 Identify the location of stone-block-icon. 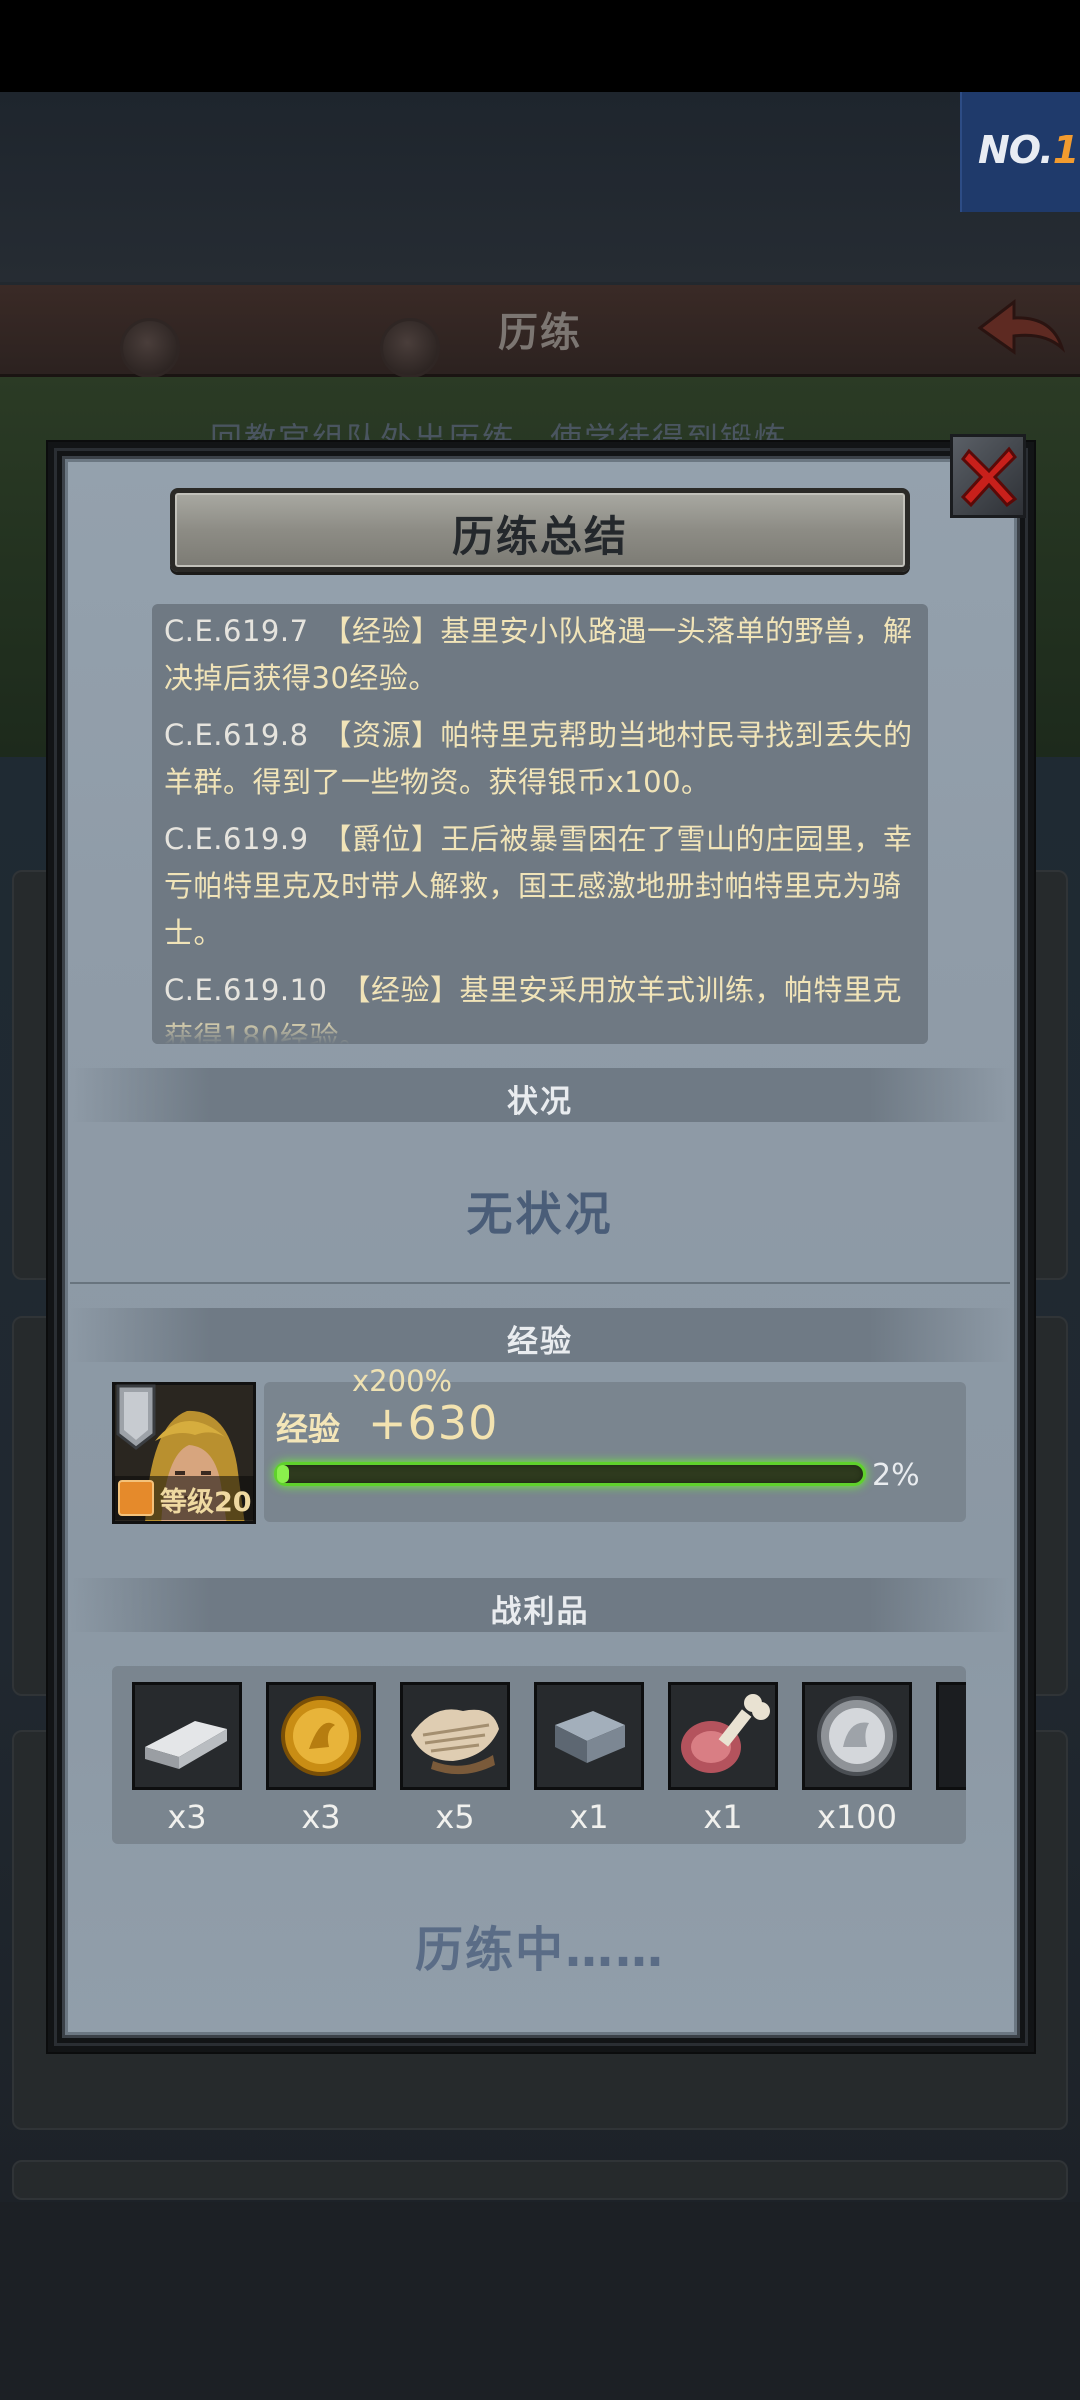
(589, 1736).